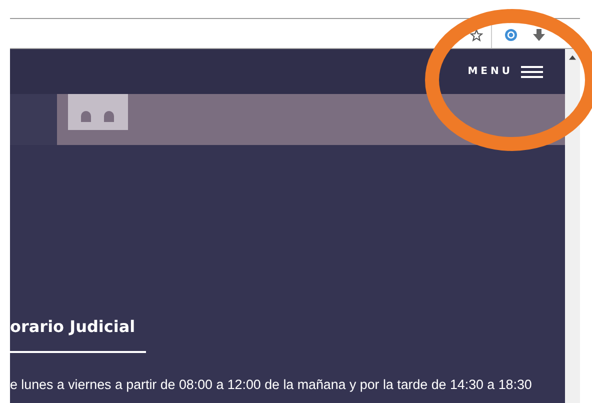  I want to click on download-icon, so click(539, 35).